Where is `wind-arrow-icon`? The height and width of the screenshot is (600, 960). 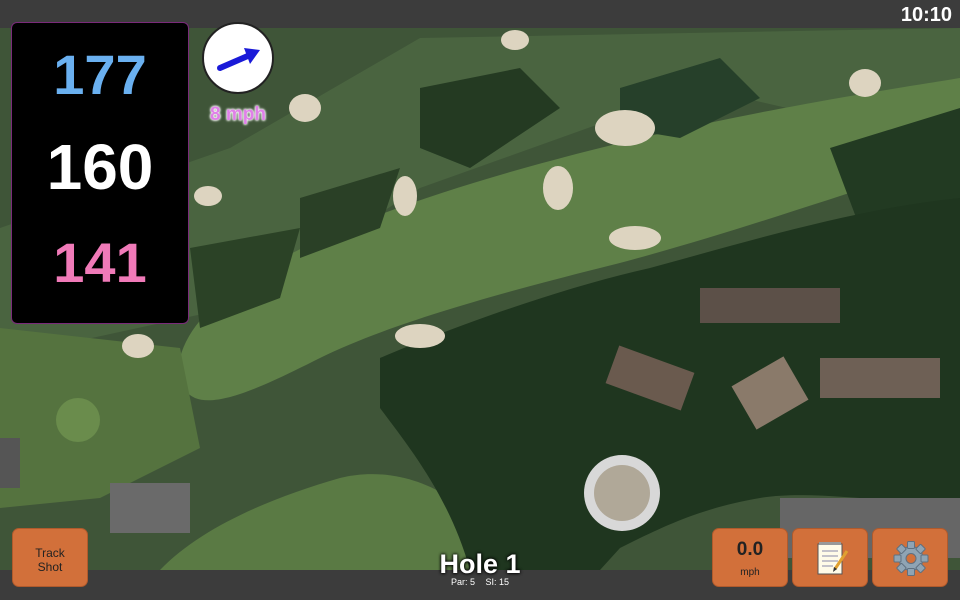
wind-arrow-icon is located at coordinates (238, 59).